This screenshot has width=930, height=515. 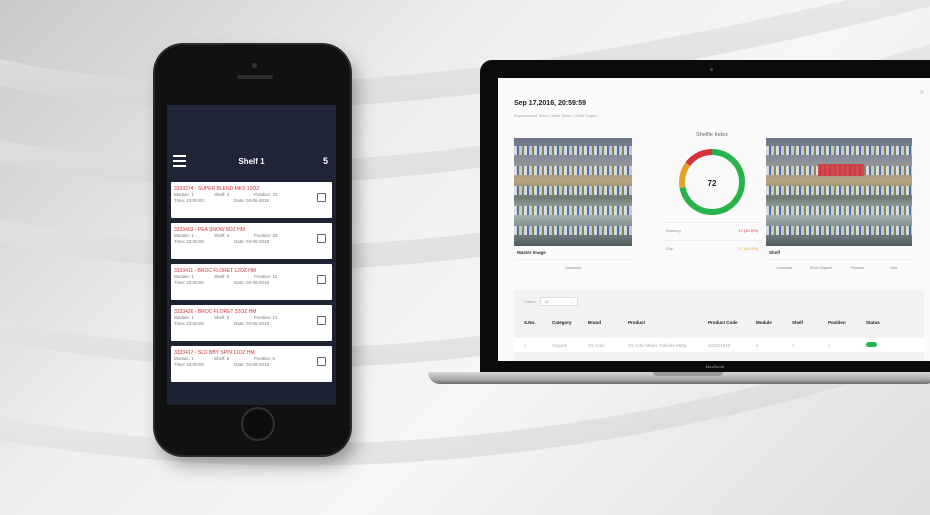 I want to click on header-title: Shelf 1, so click(x=251, y=161).